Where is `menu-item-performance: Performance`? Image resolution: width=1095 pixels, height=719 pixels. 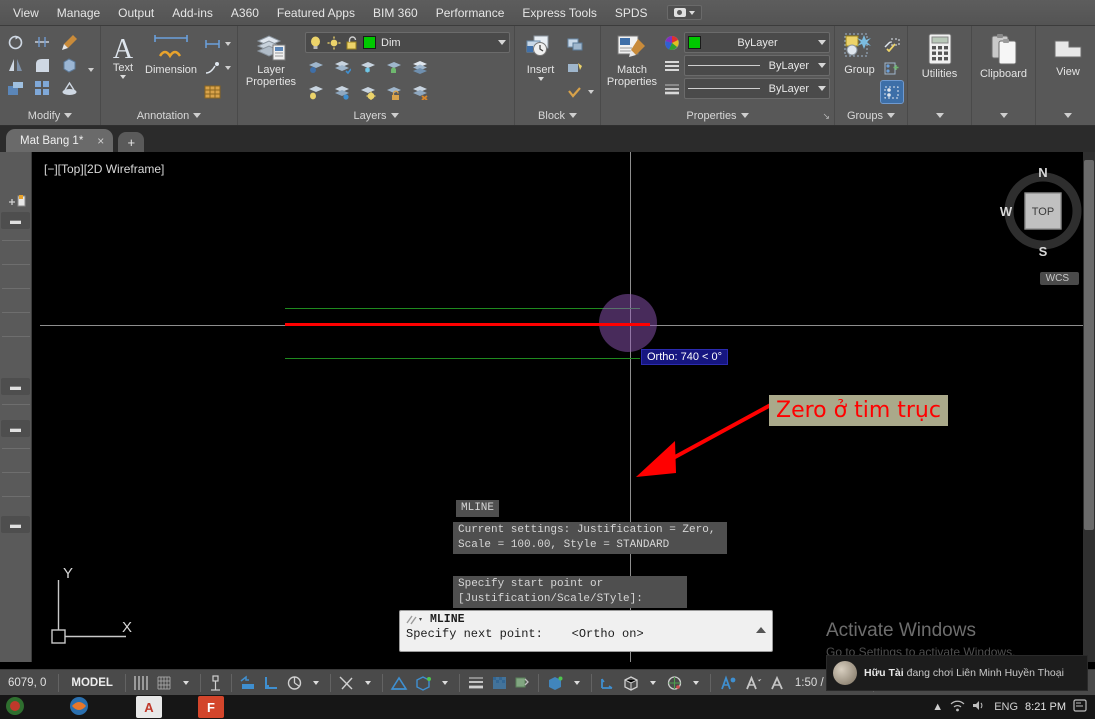
menu-item-performance: Performance is located at coordinates (470, 13).